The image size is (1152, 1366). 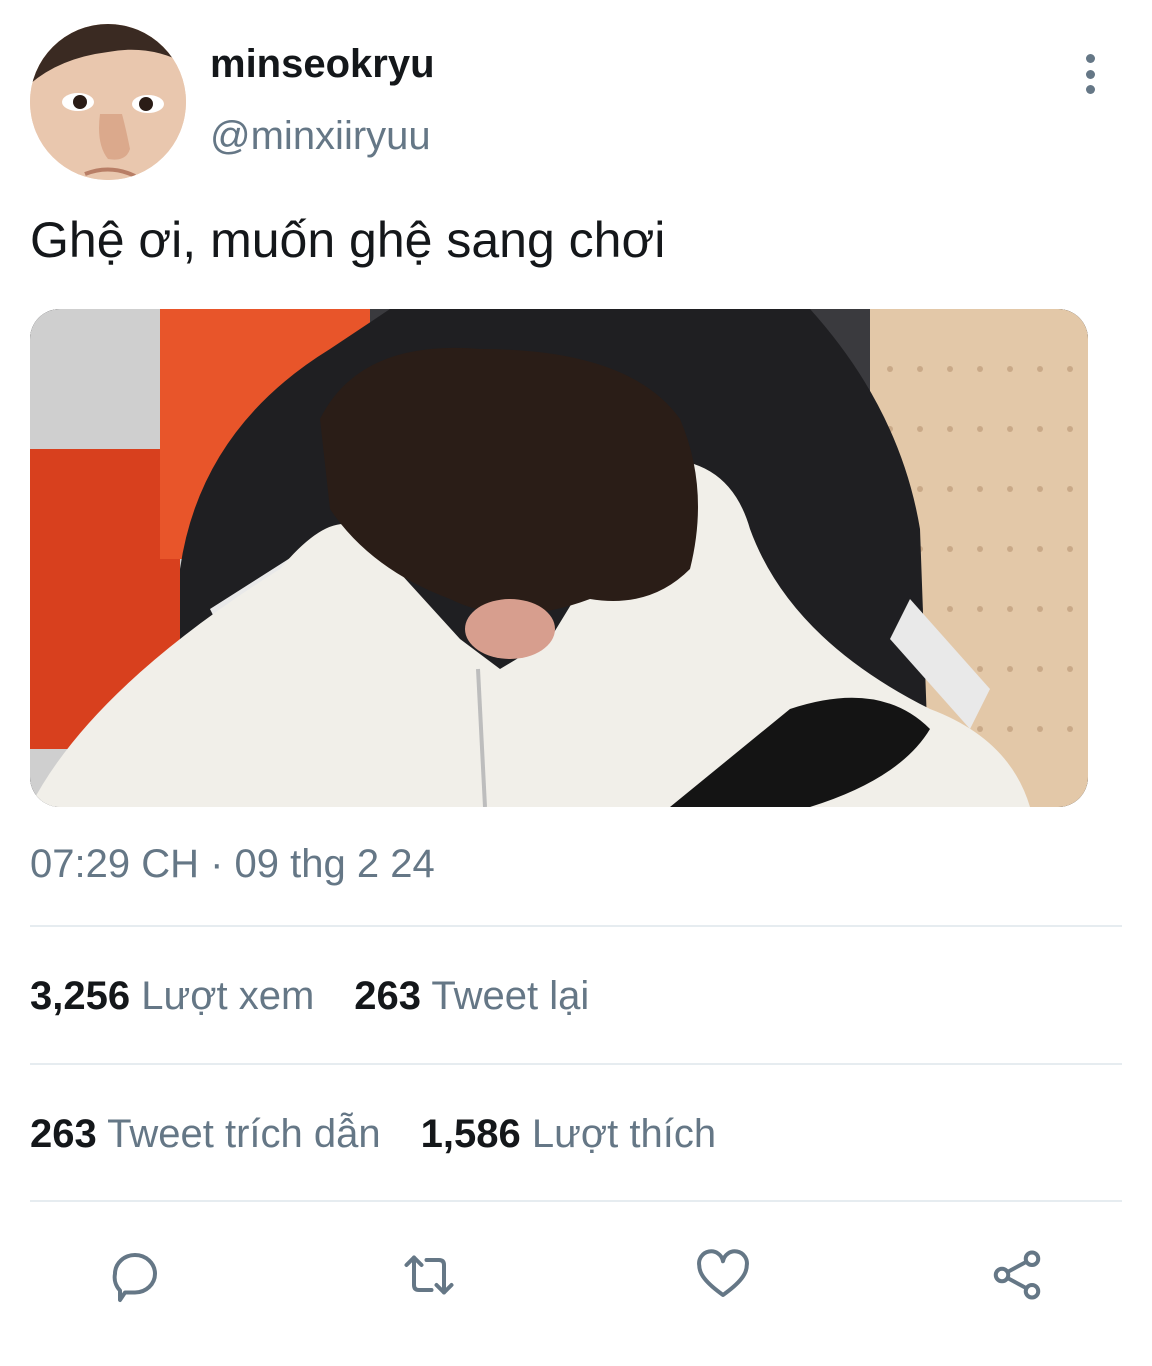 What do you see at coordinates (1090, 74) in the screenshot?
I see `more-vertical-icon` at bounding box center [1090, 74].